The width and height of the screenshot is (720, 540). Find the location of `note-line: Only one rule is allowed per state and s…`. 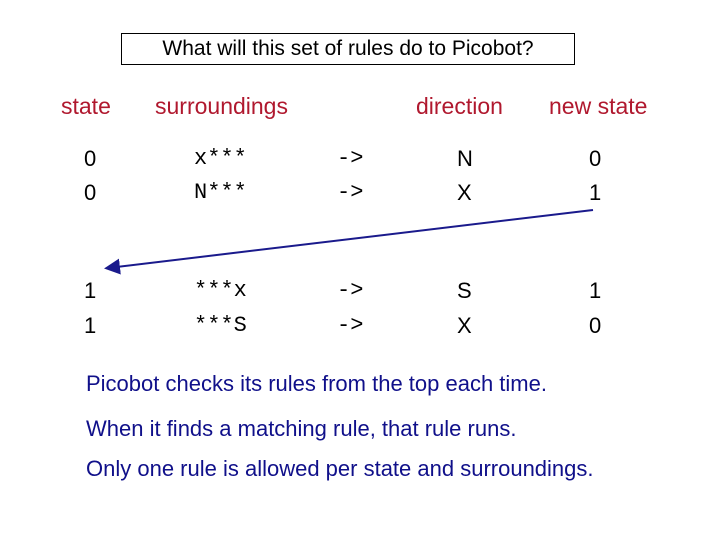

note-line: Only one rule is allowed per state and s… is located at coordinates (340, 468).